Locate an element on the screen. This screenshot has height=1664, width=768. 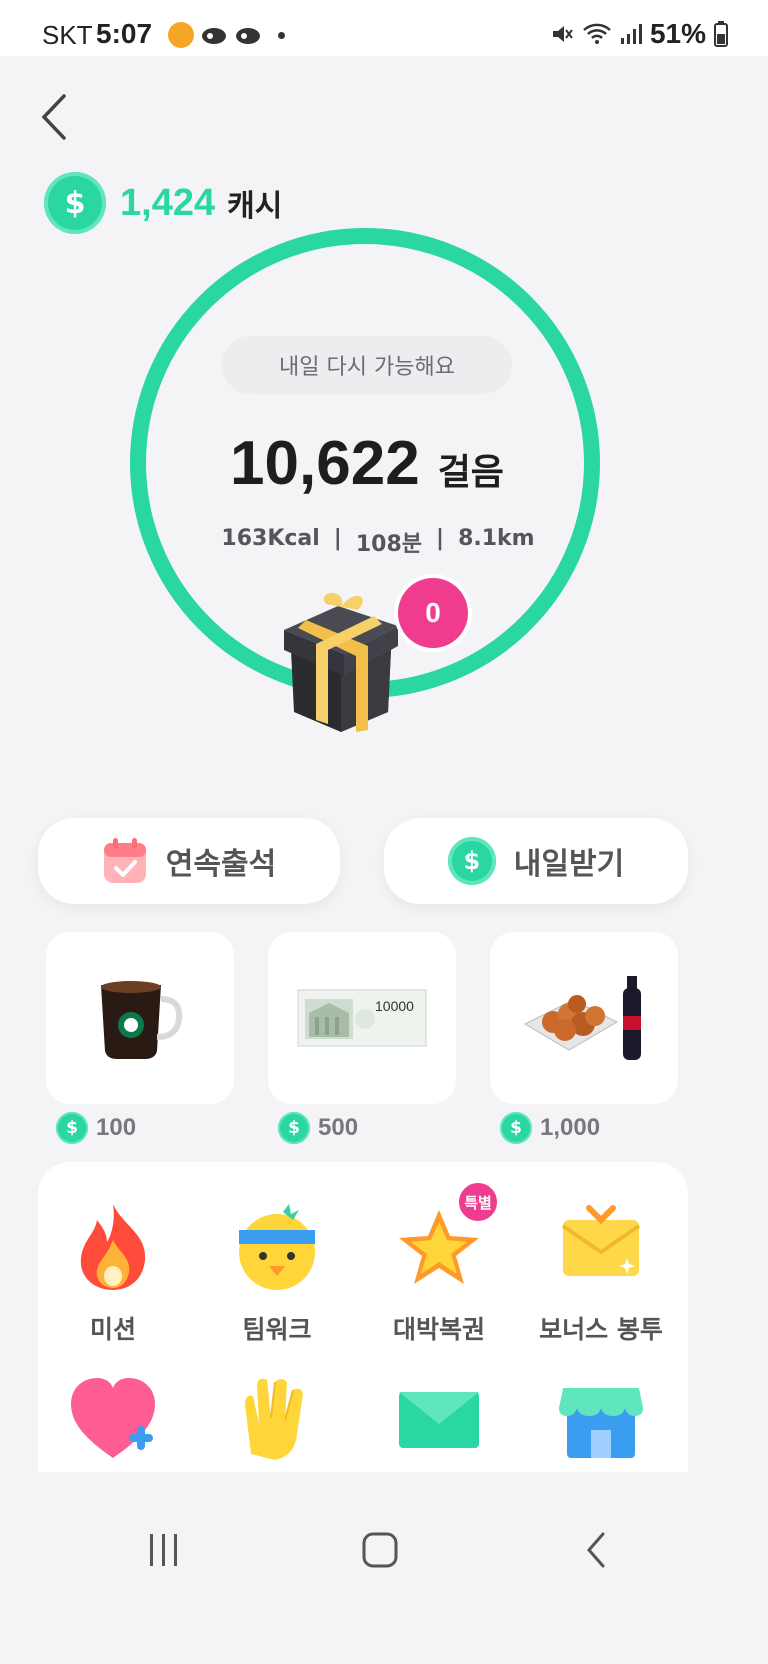
clapping-hands-icon is located at coordinates (274, 1419).